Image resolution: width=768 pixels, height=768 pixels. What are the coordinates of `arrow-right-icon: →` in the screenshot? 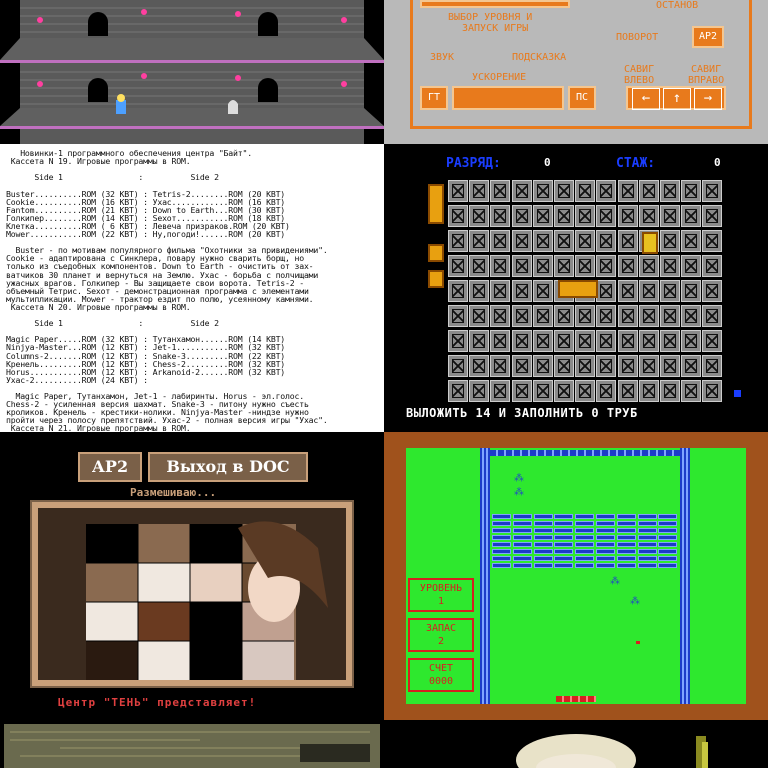 It's located at (708, 99).